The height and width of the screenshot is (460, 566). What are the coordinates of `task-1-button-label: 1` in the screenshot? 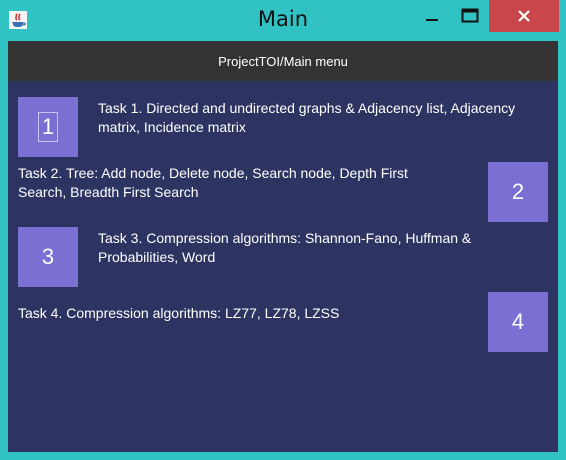 It's located at (48, 127).